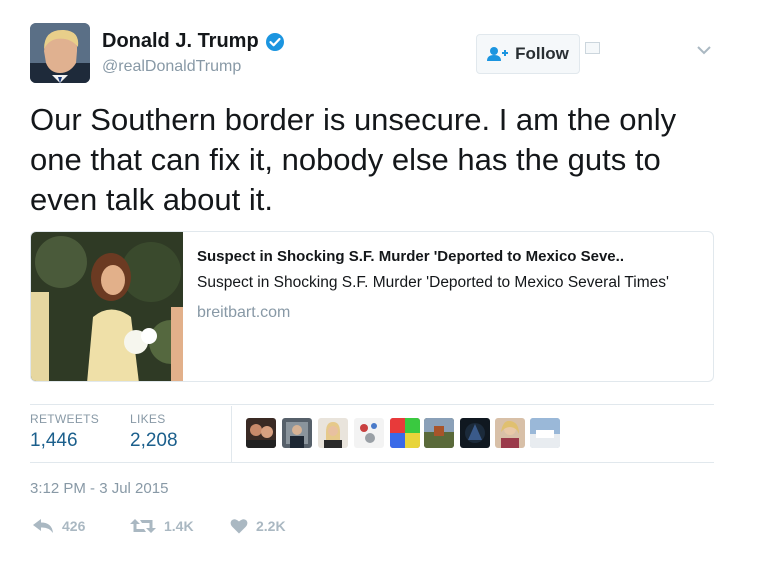 The image size is (757, 562). Describe the element at coordinates (162, 526) in the screenshot. I see `retweet-button: 1.4K` at that location.